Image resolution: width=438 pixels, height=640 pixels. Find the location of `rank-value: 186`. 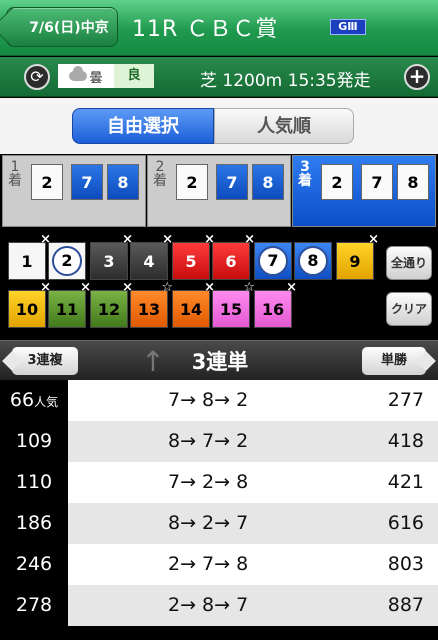

rank-value: 186 is located at coordinates (34, 523).